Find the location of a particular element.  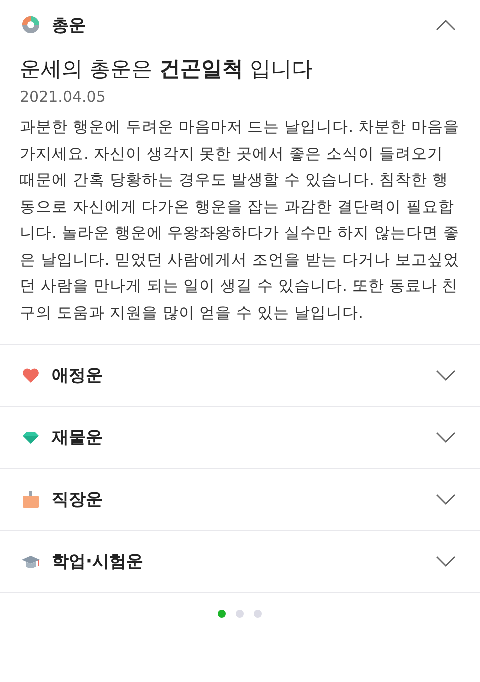

donut-icon is located at coordinates (31, 25).